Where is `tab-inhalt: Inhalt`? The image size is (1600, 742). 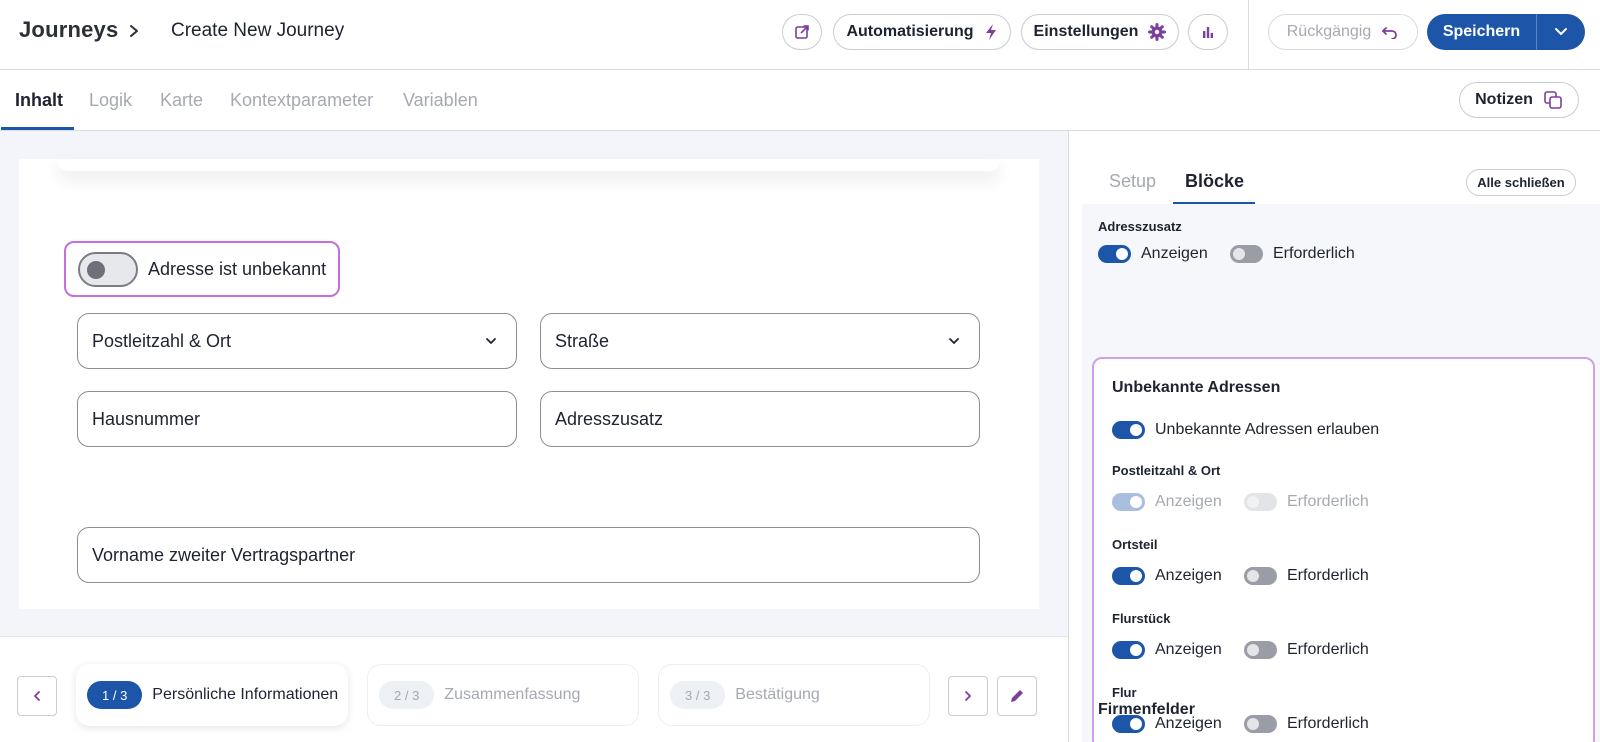
tab-inhalt: Inhalt is located at coordinates (39, 100).